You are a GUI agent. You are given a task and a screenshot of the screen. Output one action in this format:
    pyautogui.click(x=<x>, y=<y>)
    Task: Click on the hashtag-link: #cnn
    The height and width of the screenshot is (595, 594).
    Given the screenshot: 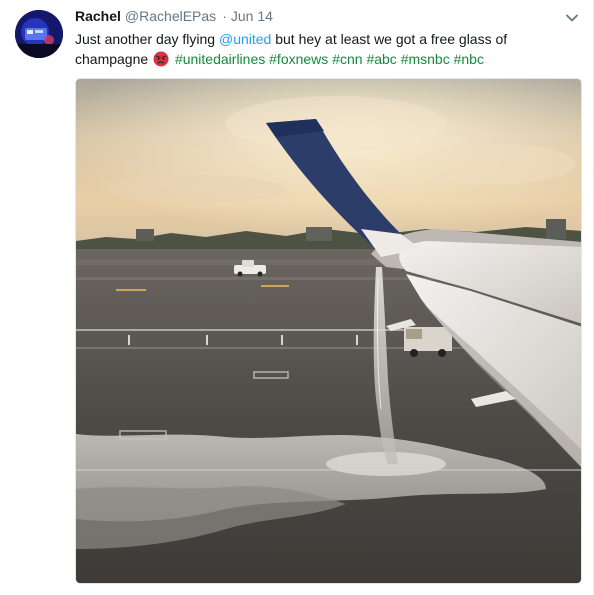 What is the action you would take?
    pyautogui.click(x=347, y=59)
    